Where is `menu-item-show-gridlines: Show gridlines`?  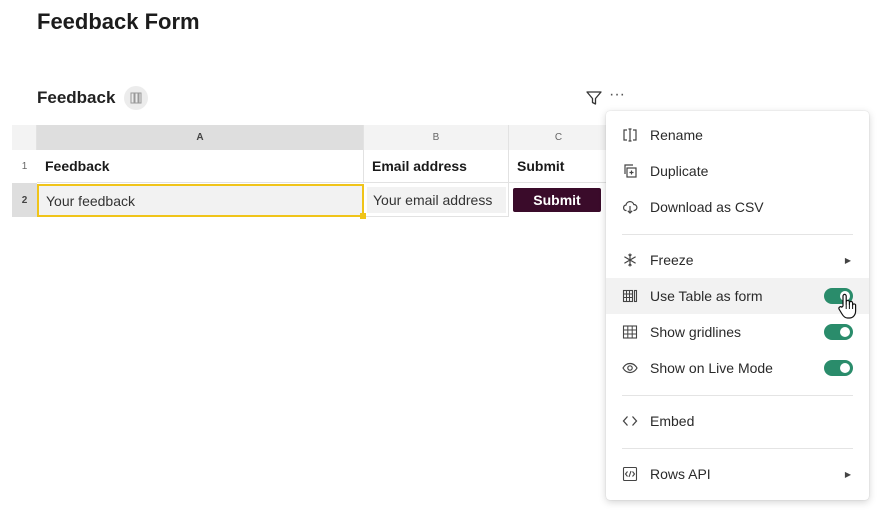 menu-item-show-gridlines: Show gridlines is located at coordinates (737, 332).